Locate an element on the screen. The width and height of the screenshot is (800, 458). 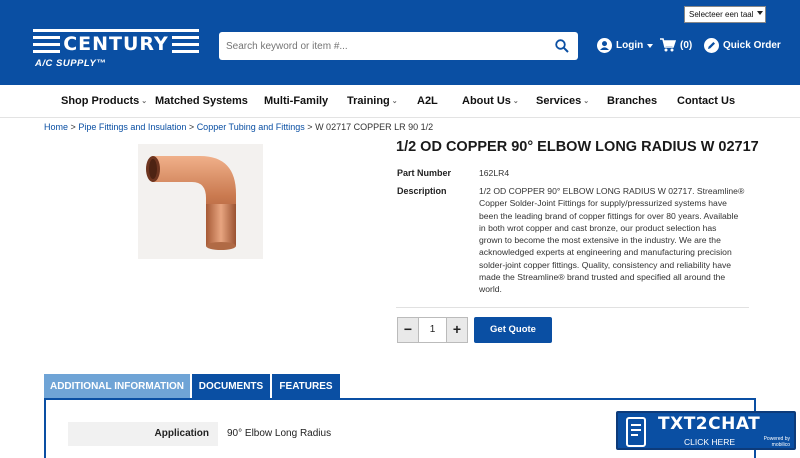
search-input is located at coordinates (386, 46).